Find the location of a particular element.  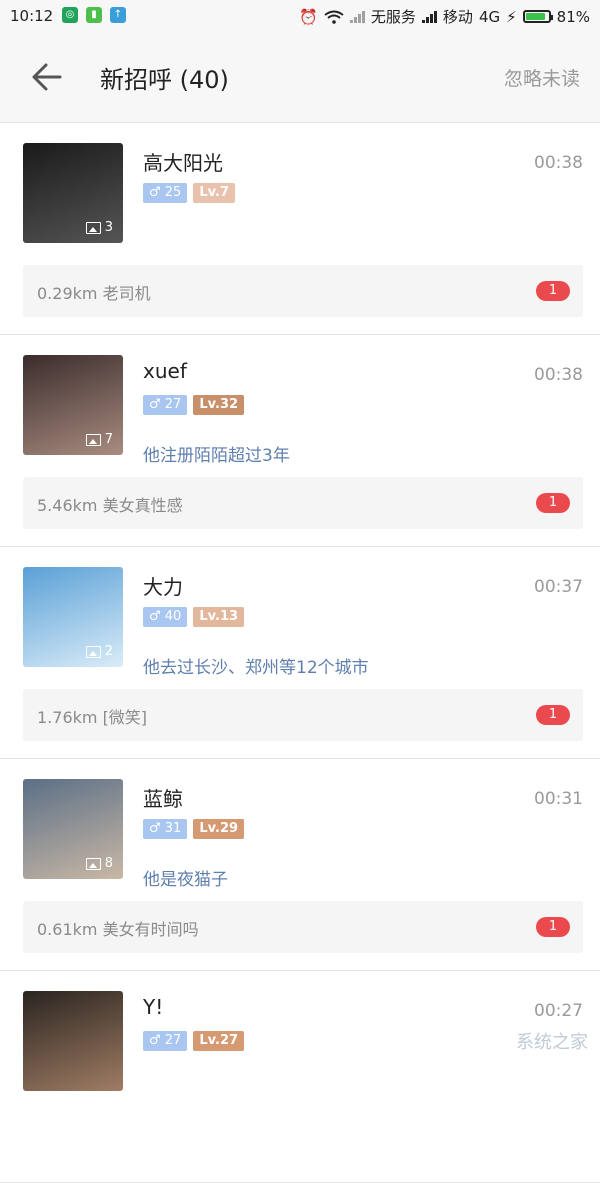

notification-app-icon: ◎ is located at coordinates (70, 15).